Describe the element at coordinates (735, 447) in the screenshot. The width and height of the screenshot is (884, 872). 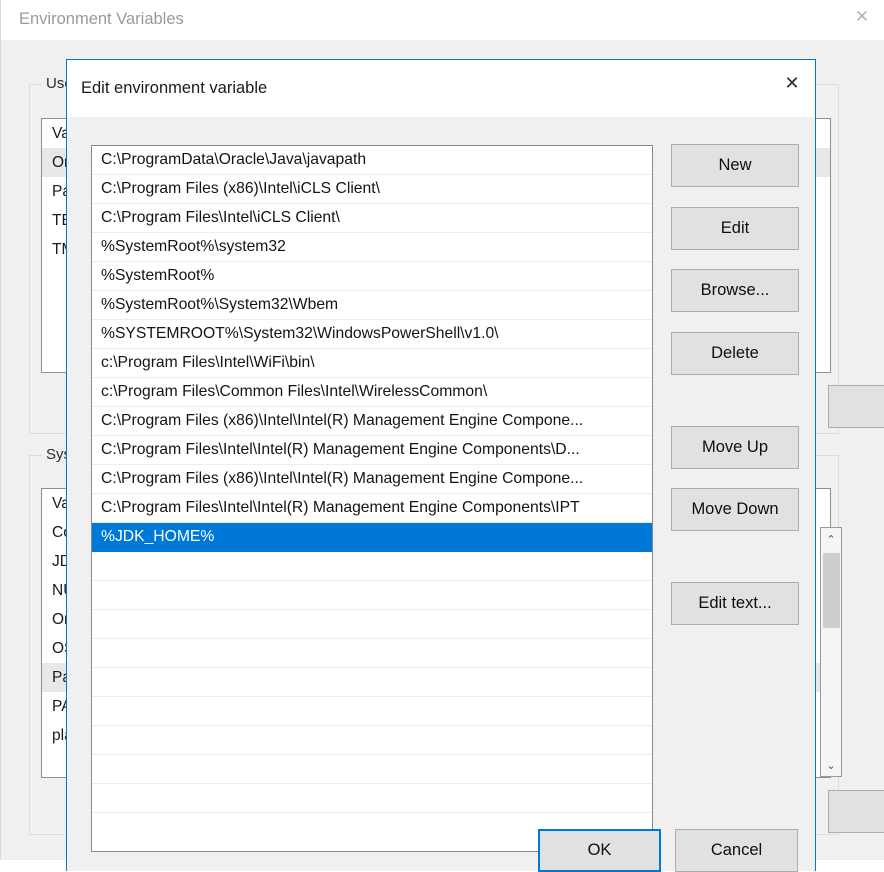
I see `move-up-button: Move Up` at that location.